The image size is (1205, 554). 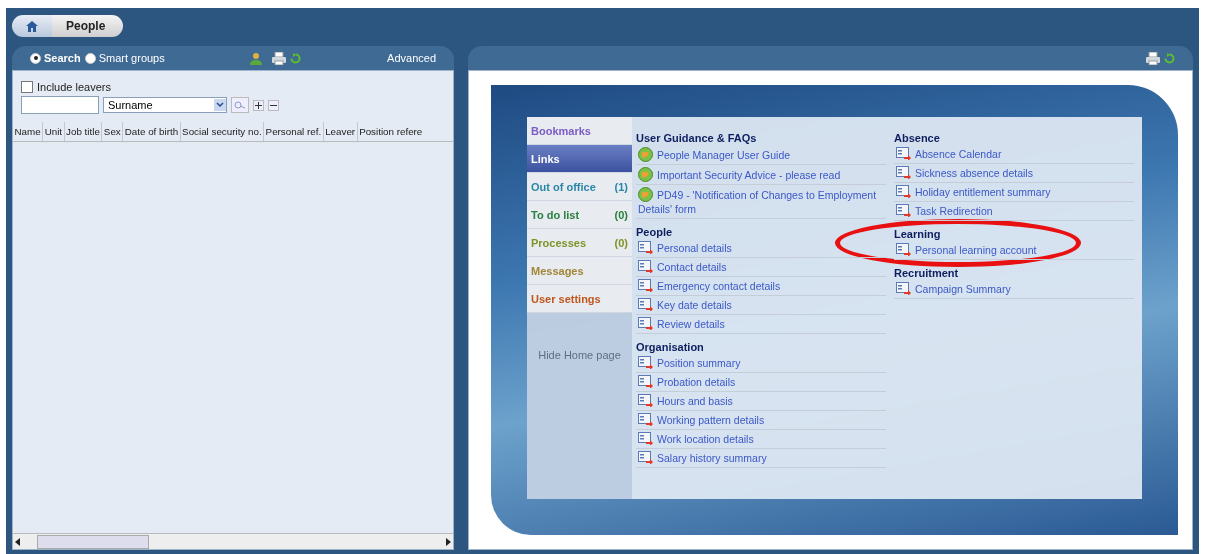 I want to click on nav-tab: Bookmarks, so click(x=579, y=131).